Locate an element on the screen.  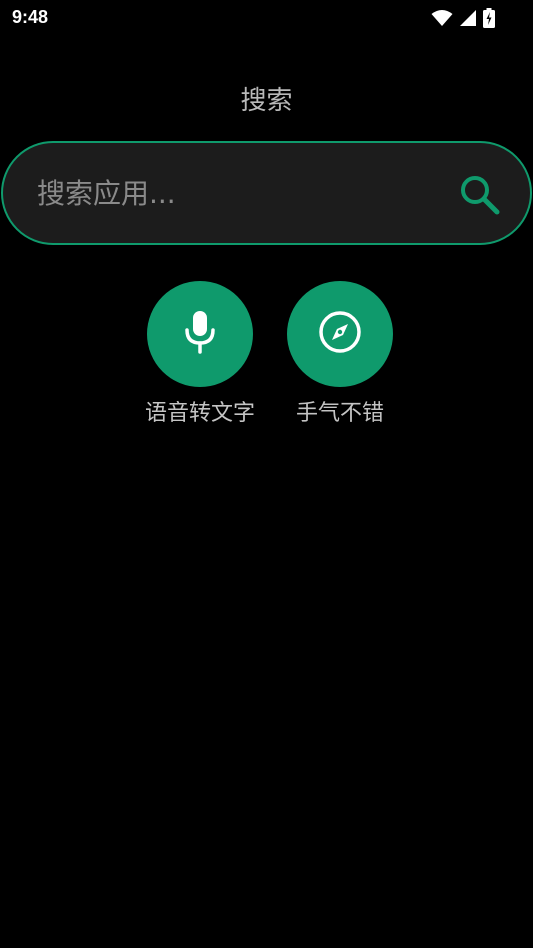
status-bar: 9:48 is located at coordinates (266, 18).